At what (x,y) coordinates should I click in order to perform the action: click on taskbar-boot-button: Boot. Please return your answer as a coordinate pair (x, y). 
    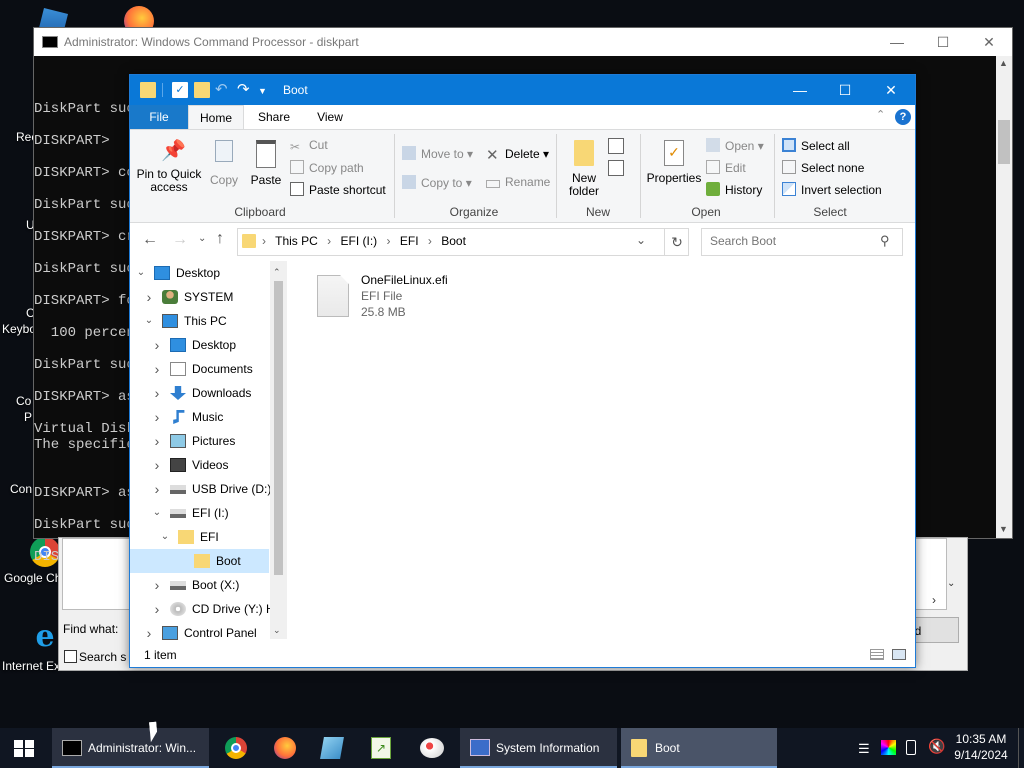
    Looking at the image, I should click on (699, 748).